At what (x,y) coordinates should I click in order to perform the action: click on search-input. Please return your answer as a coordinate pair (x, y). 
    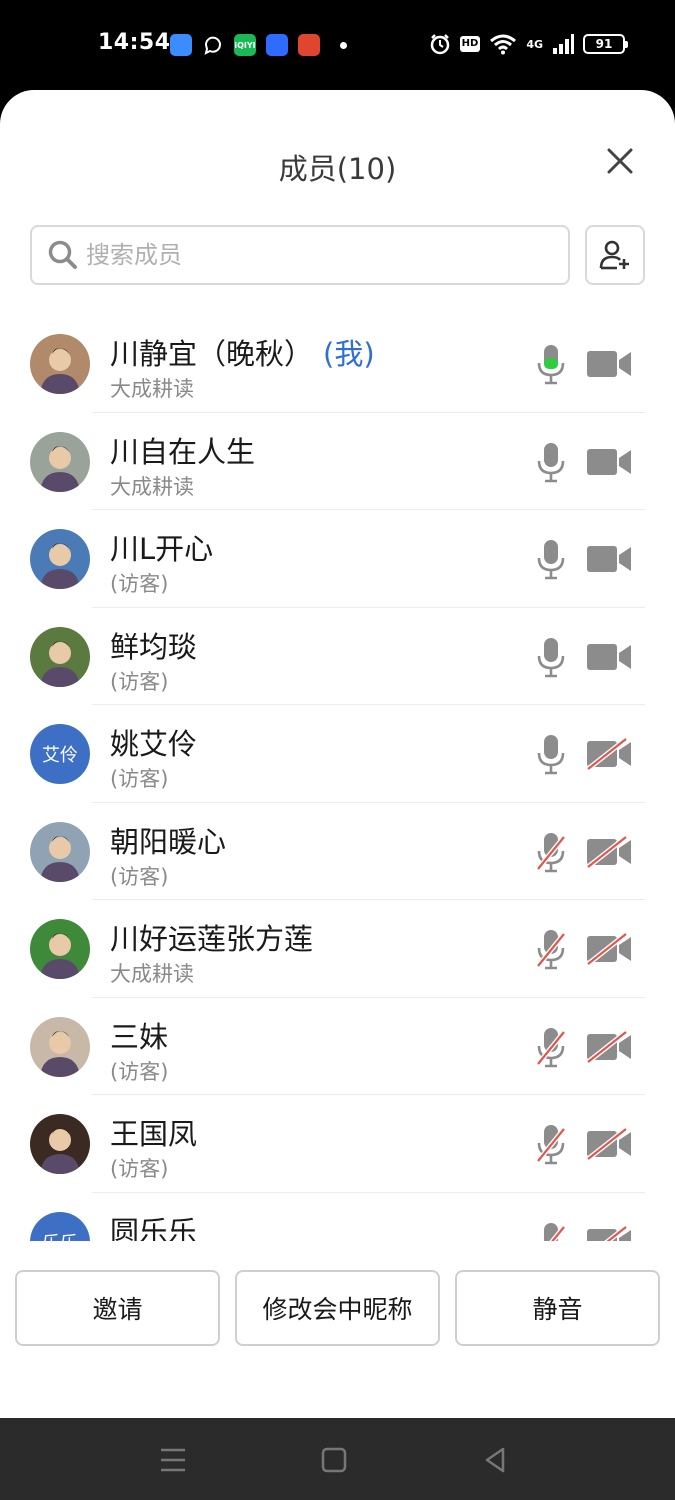
    Looking at the image, I should click on (327, 255).